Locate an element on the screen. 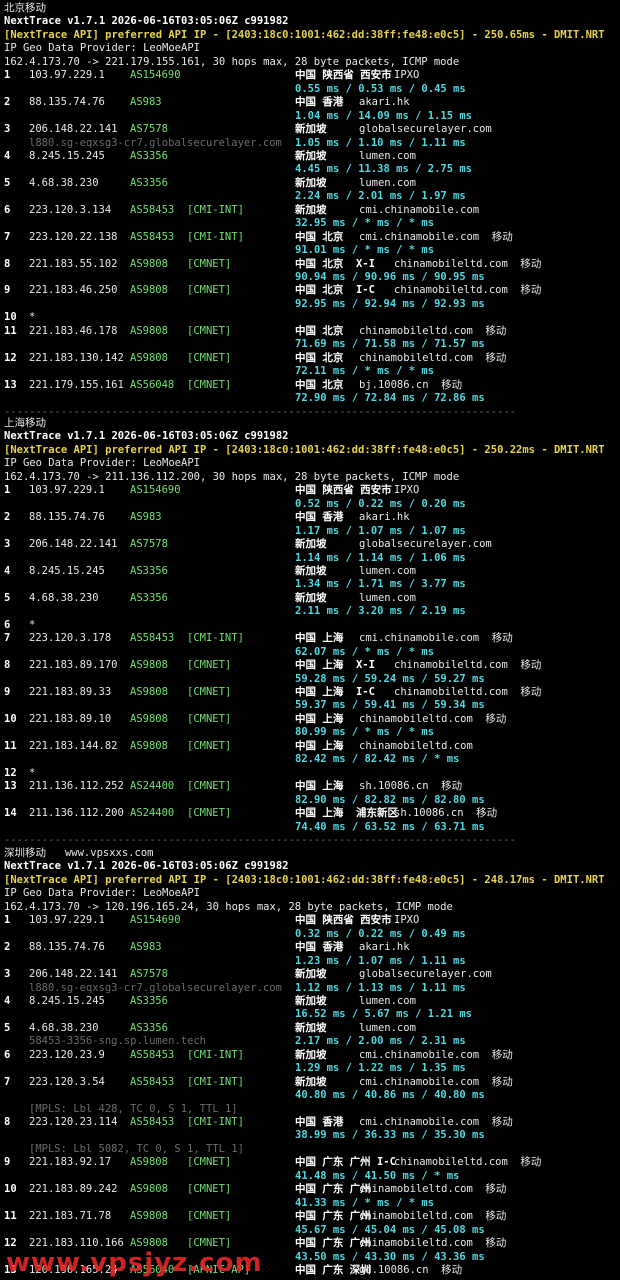 Image resolution: width=620 pixels, height=1280 pixels. hop-ip: 223.120.22.138 is located at coordinates (73, 236).